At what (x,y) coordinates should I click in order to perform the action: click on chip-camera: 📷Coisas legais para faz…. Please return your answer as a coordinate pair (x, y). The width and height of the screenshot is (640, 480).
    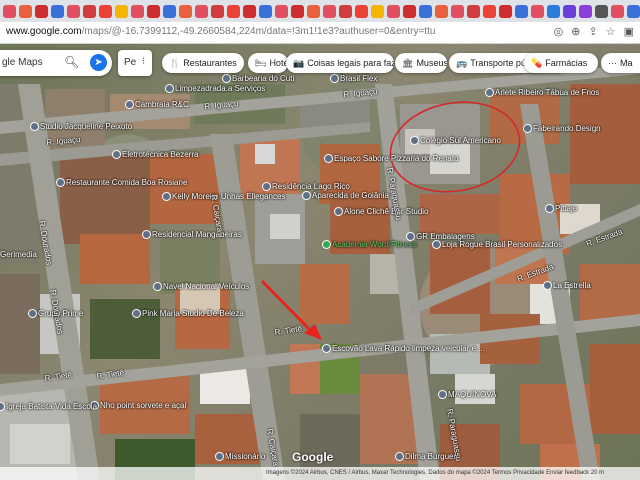
    Looking at the image, I should click on (340, 63).